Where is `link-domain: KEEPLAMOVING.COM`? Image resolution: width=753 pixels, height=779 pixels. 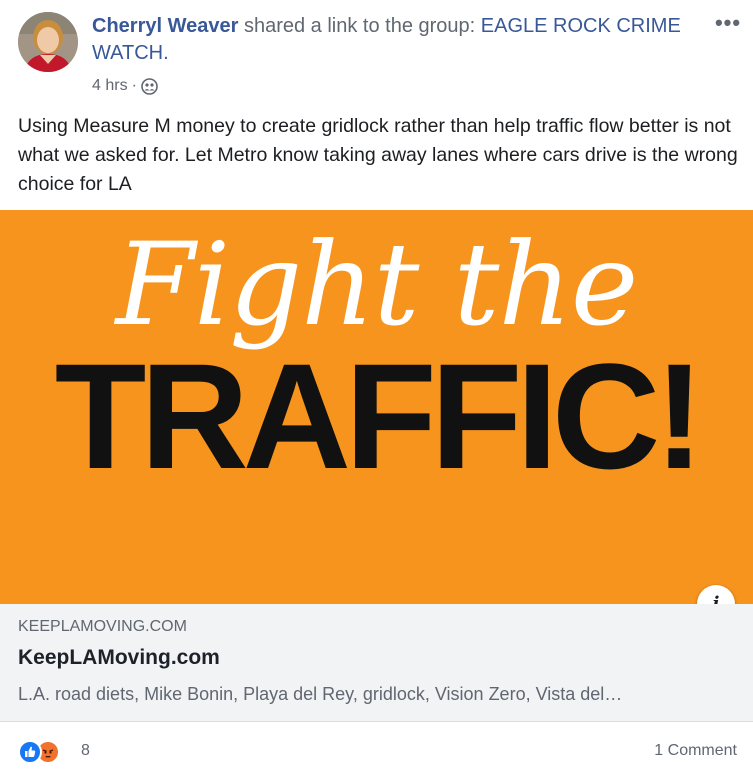
link-domain: KEEPLAMOVING.COM is located at coordinates (102, 626).